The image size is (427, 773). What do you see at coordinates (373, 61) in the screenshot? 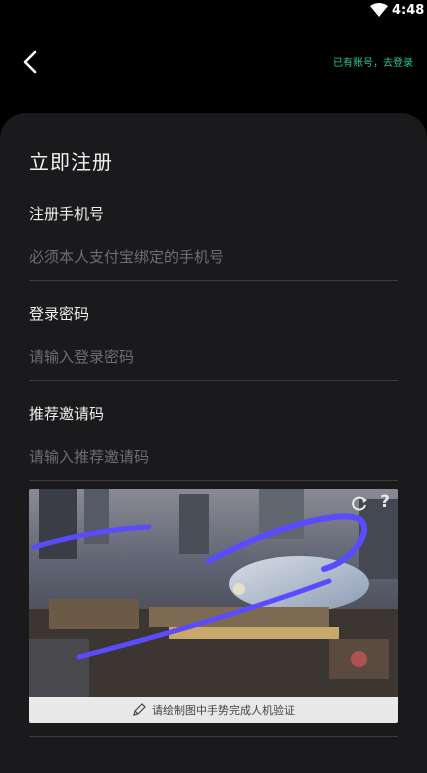
I see `login-link: 已有账号，去登录` at bounding box center [373, 61].